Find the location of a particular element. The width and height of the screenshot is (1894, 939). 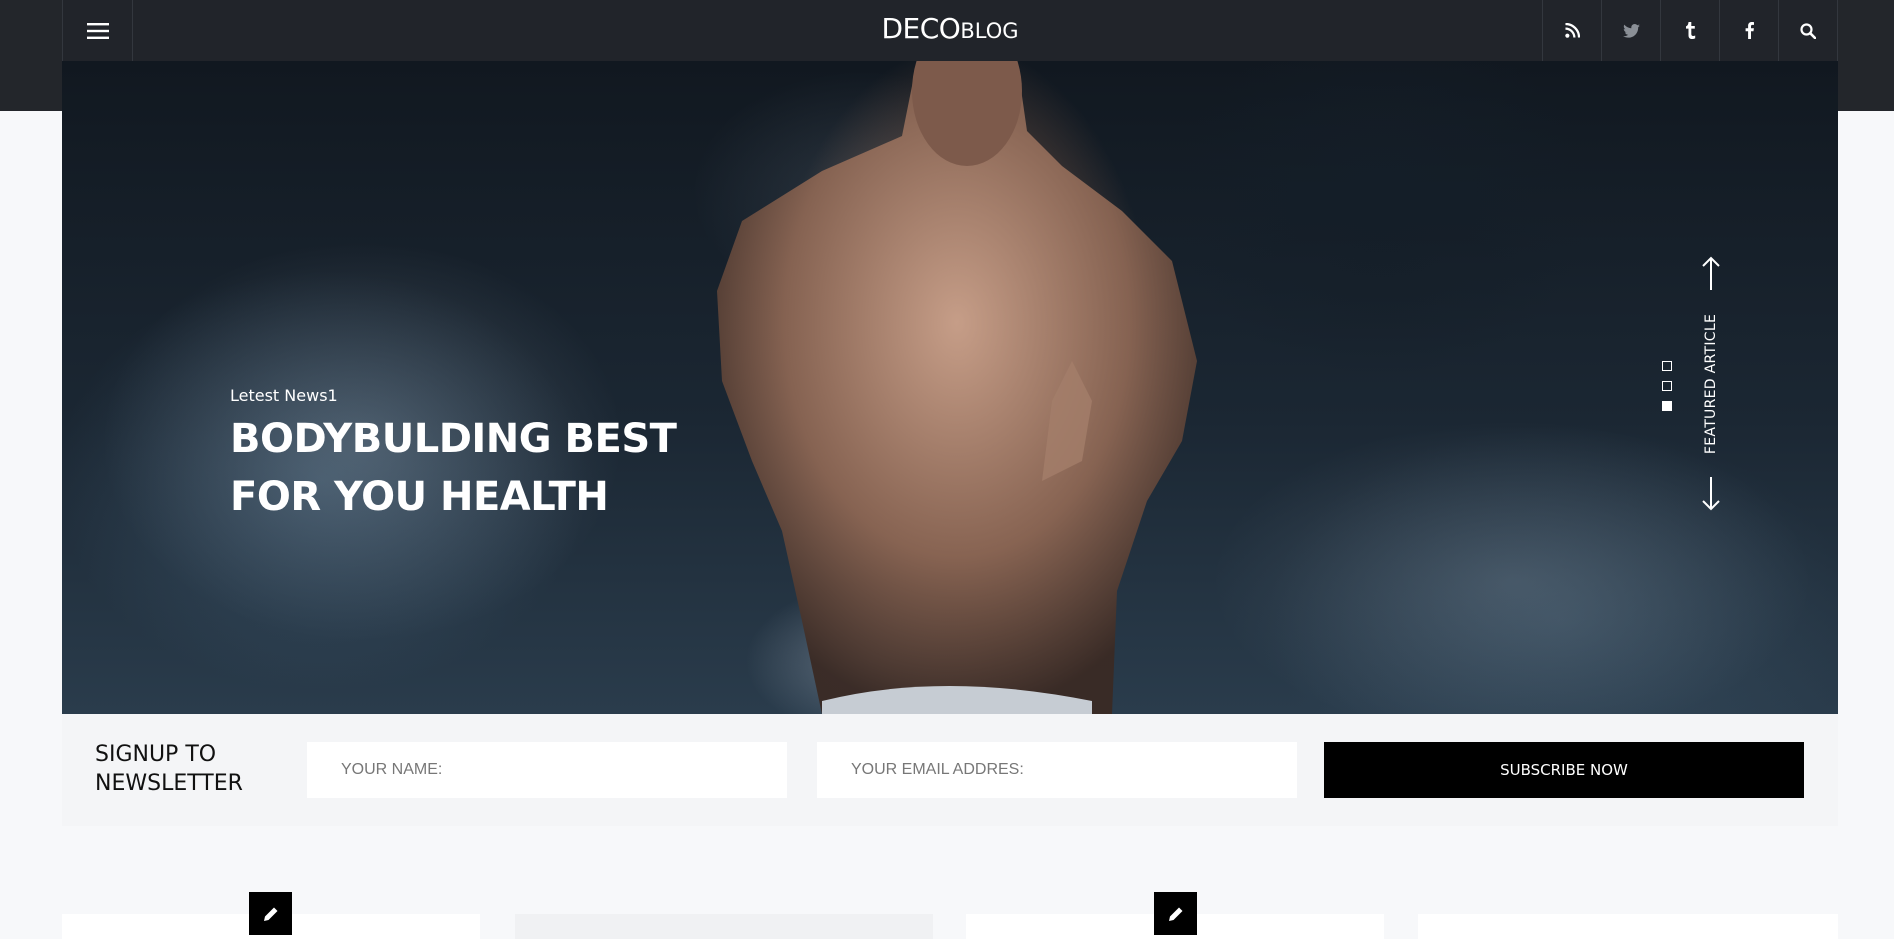

site-logo: DECOBLOG is located at coordinates (949, 28).